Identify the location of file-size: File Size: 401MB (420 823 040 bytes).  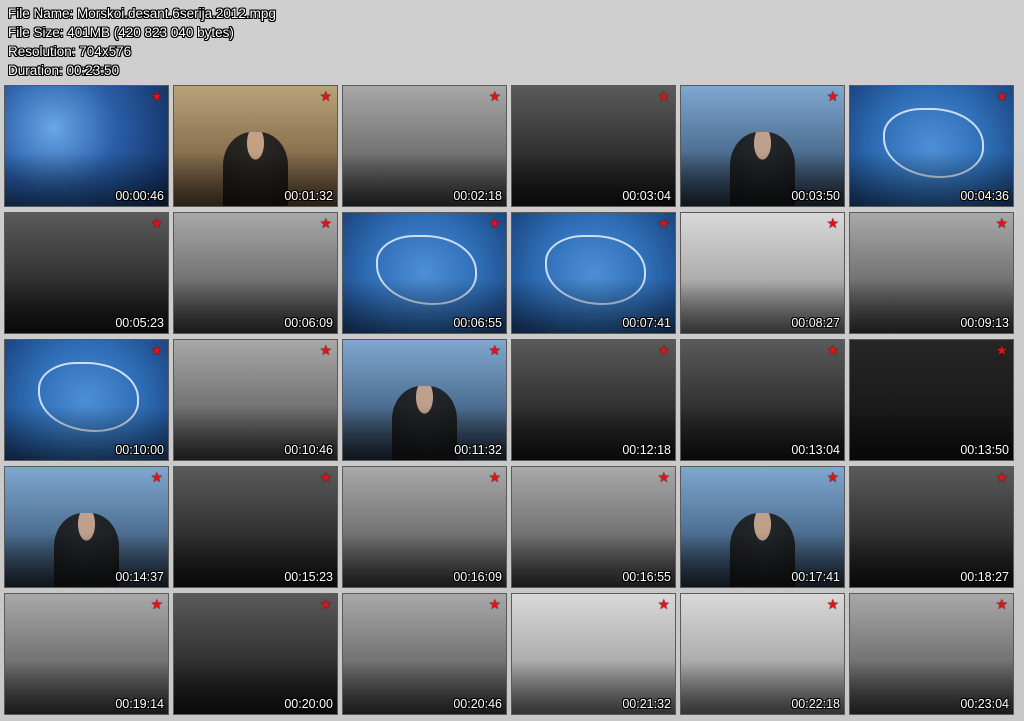
(121, 32).